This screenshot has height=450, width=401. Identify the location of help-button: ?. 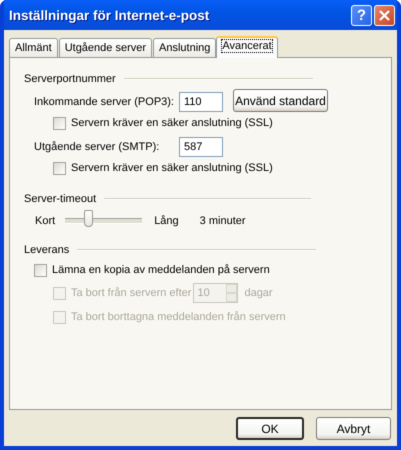
(361, 15).